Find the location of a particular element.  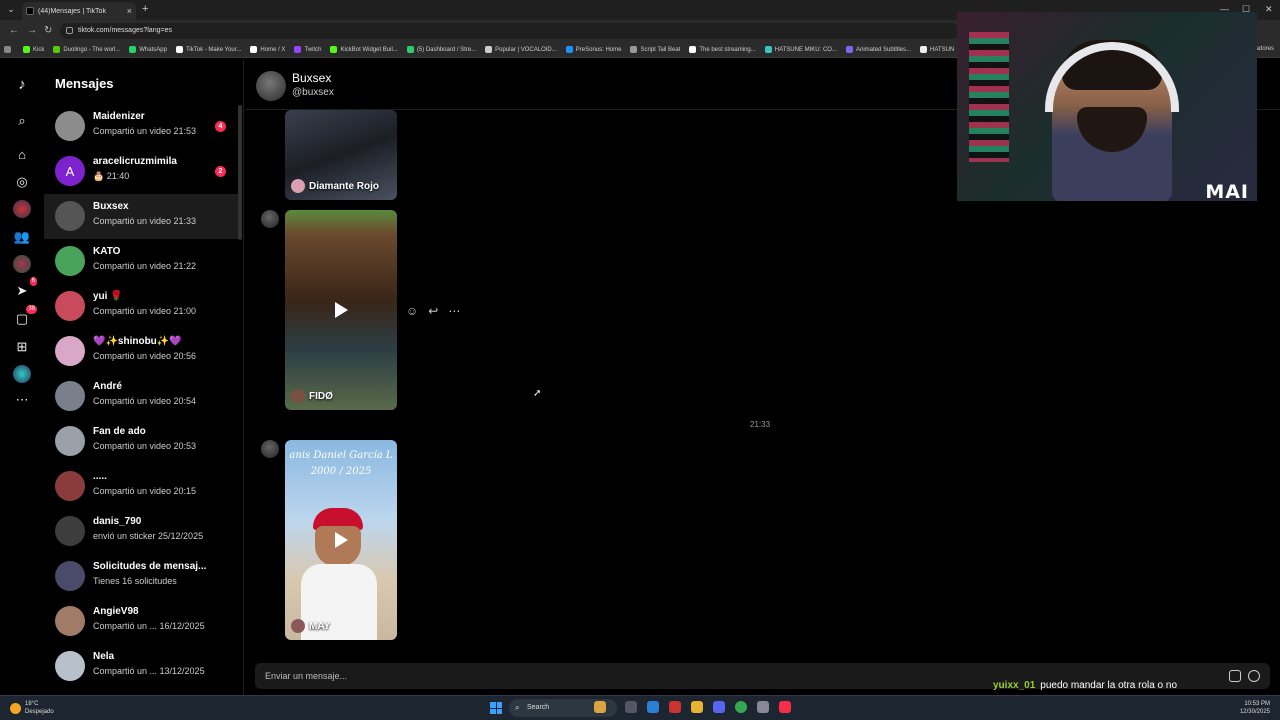

conversation-name: yui 🌹 is located at coordinates (108, 296).